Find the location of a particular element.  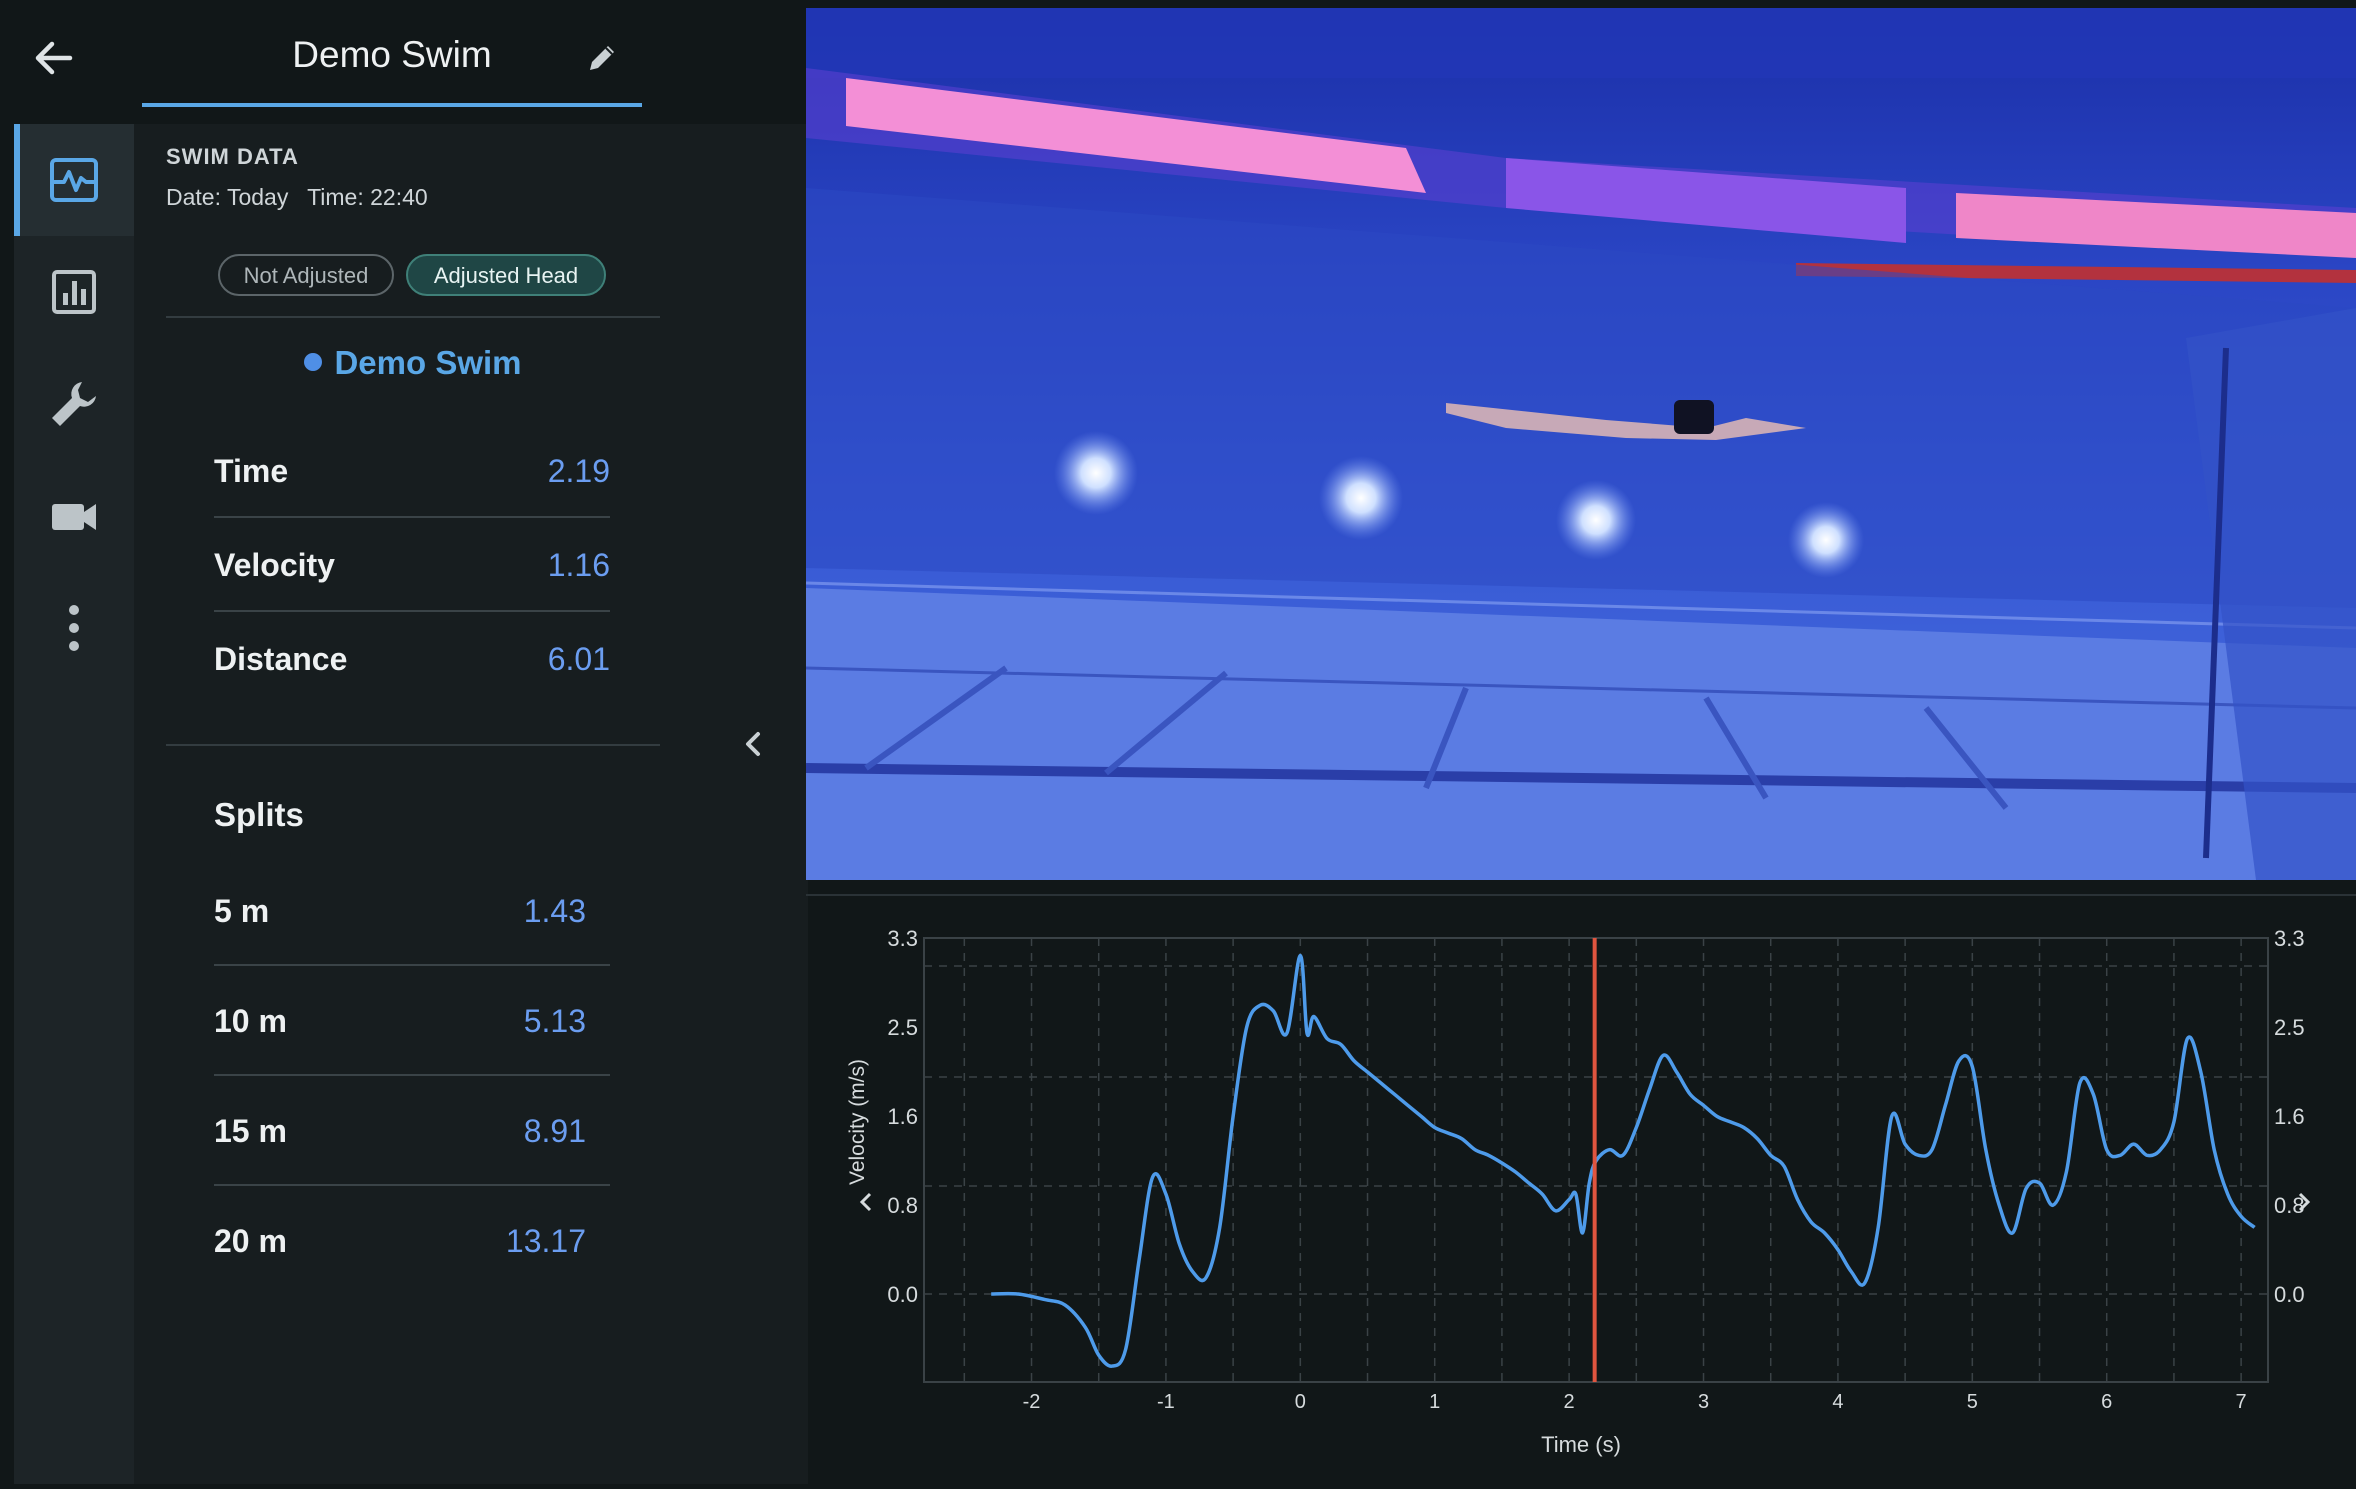

x-tick-label: 7 is located at coordinates (2241, 1402).